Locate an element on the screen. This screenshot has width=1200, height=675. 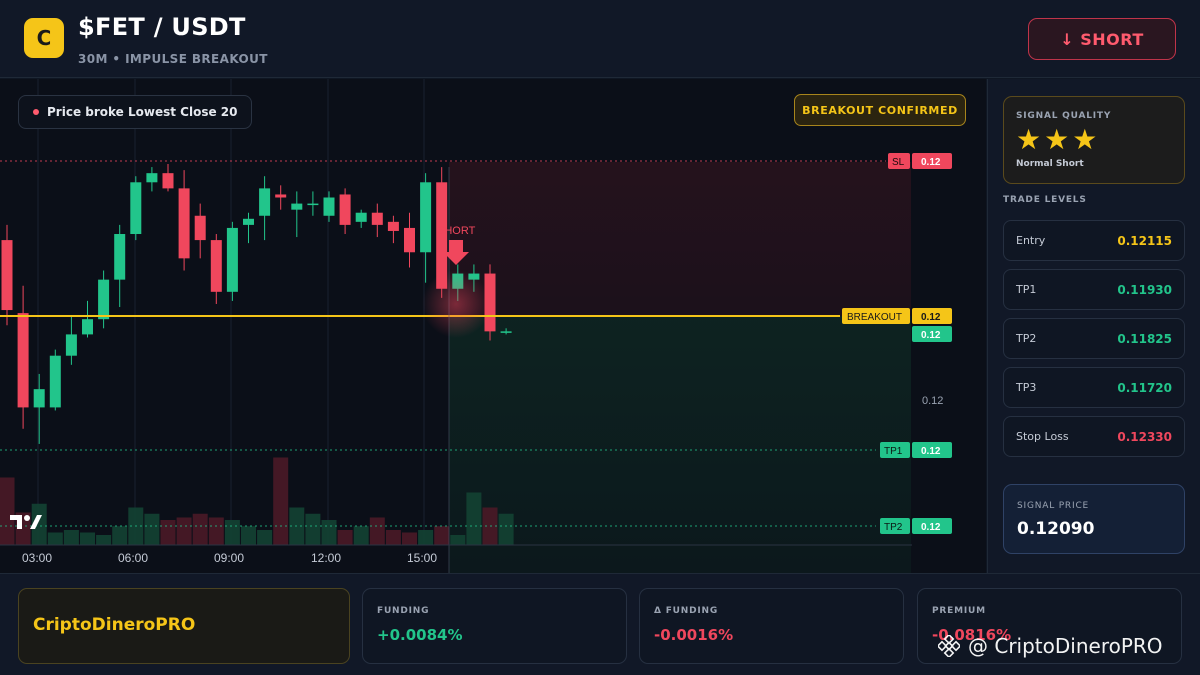
target-zone is located at coordinates (680, 444).